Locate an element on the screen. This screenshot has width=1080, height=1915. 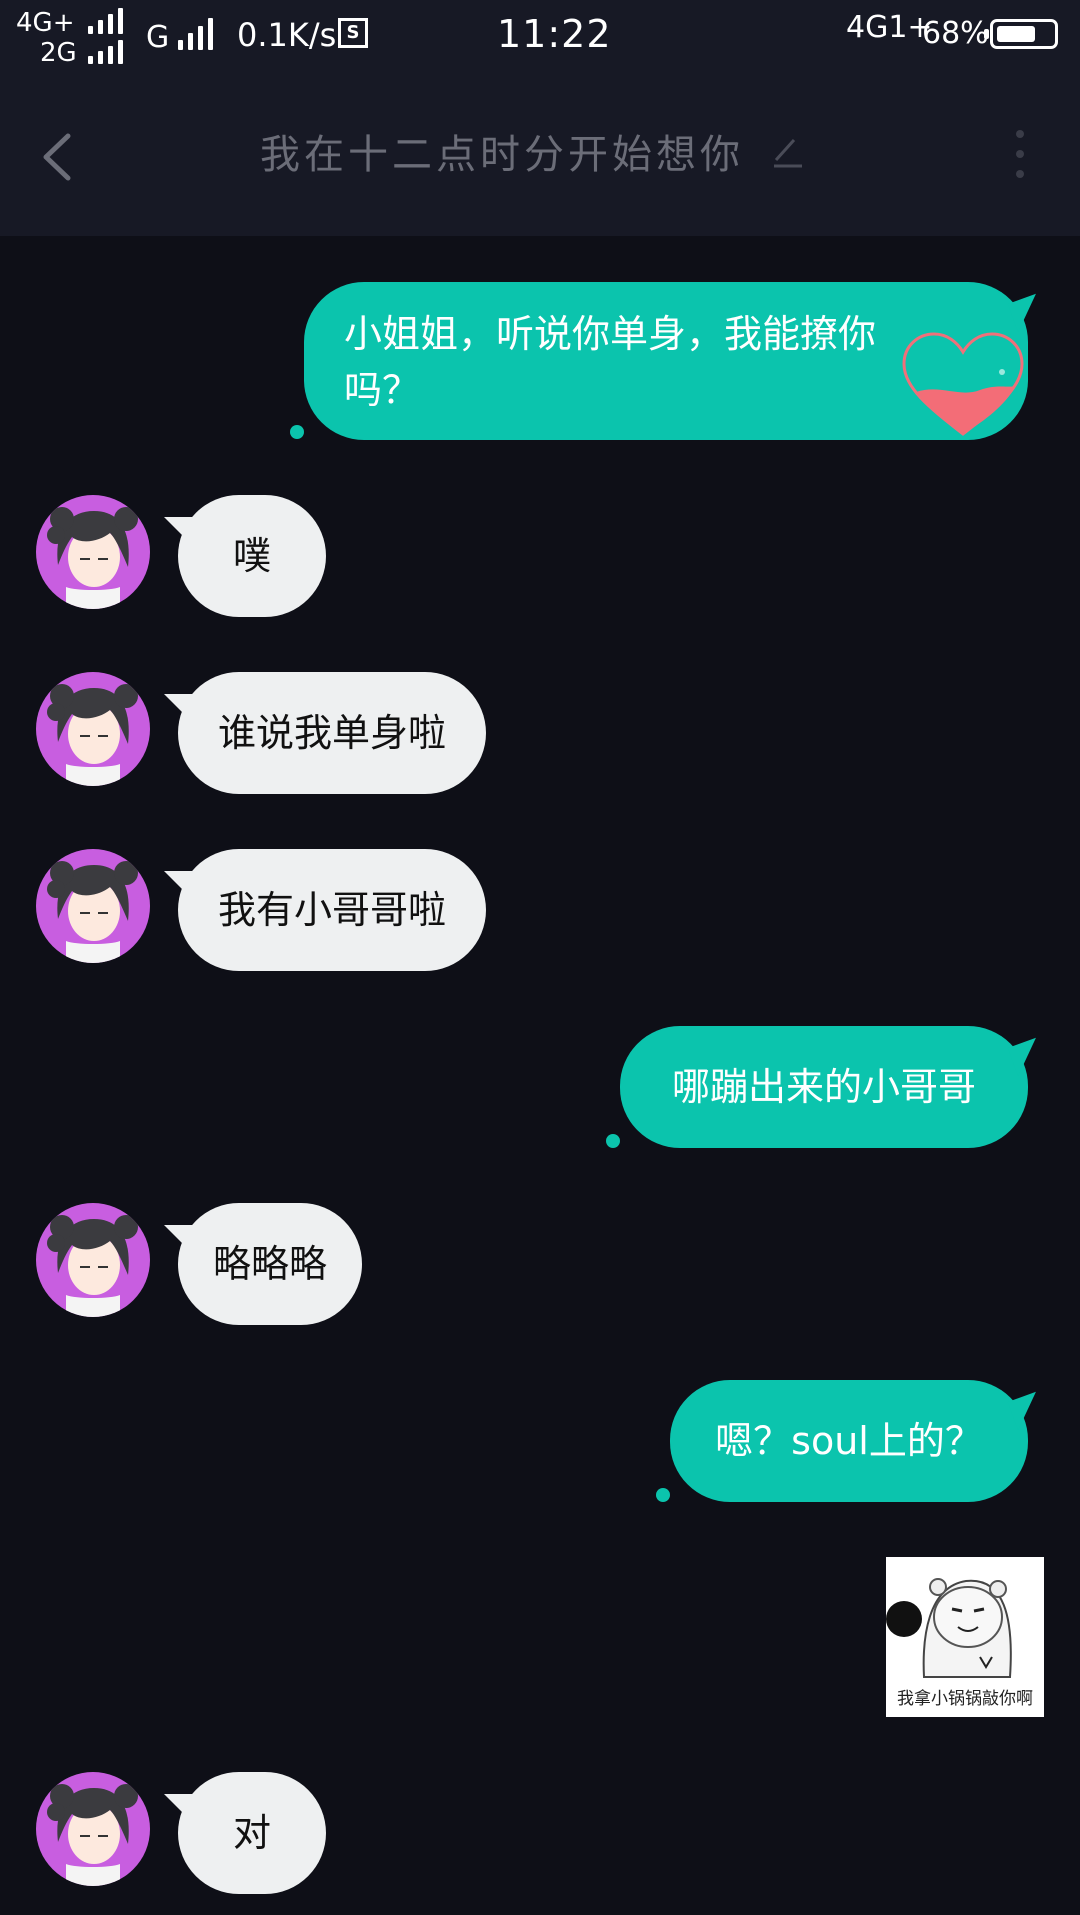
network-label-4g-right: 4G1+ is located at coordinates (889, 27).